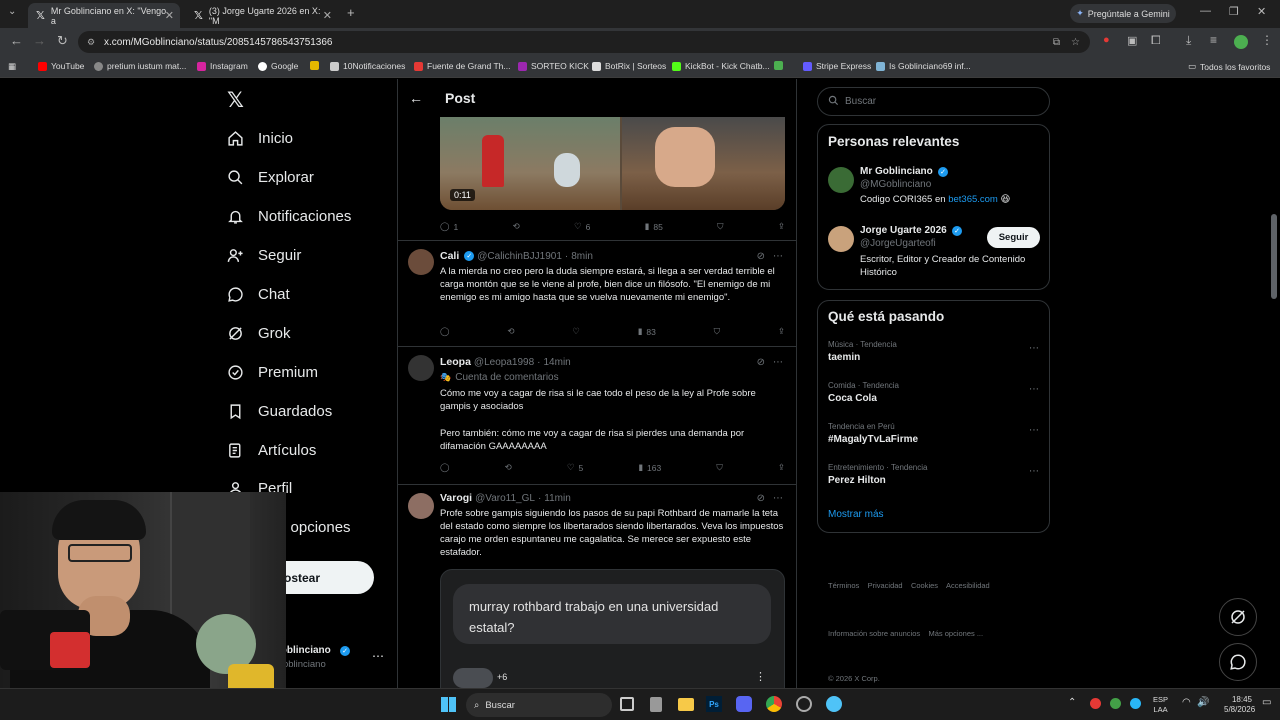 This screenshot has height=720, width=1280. What do you see at coordinates (1013, 237) in the screenshot?
I see `follow-button: Seguir` at bounding box center [1013, 237].